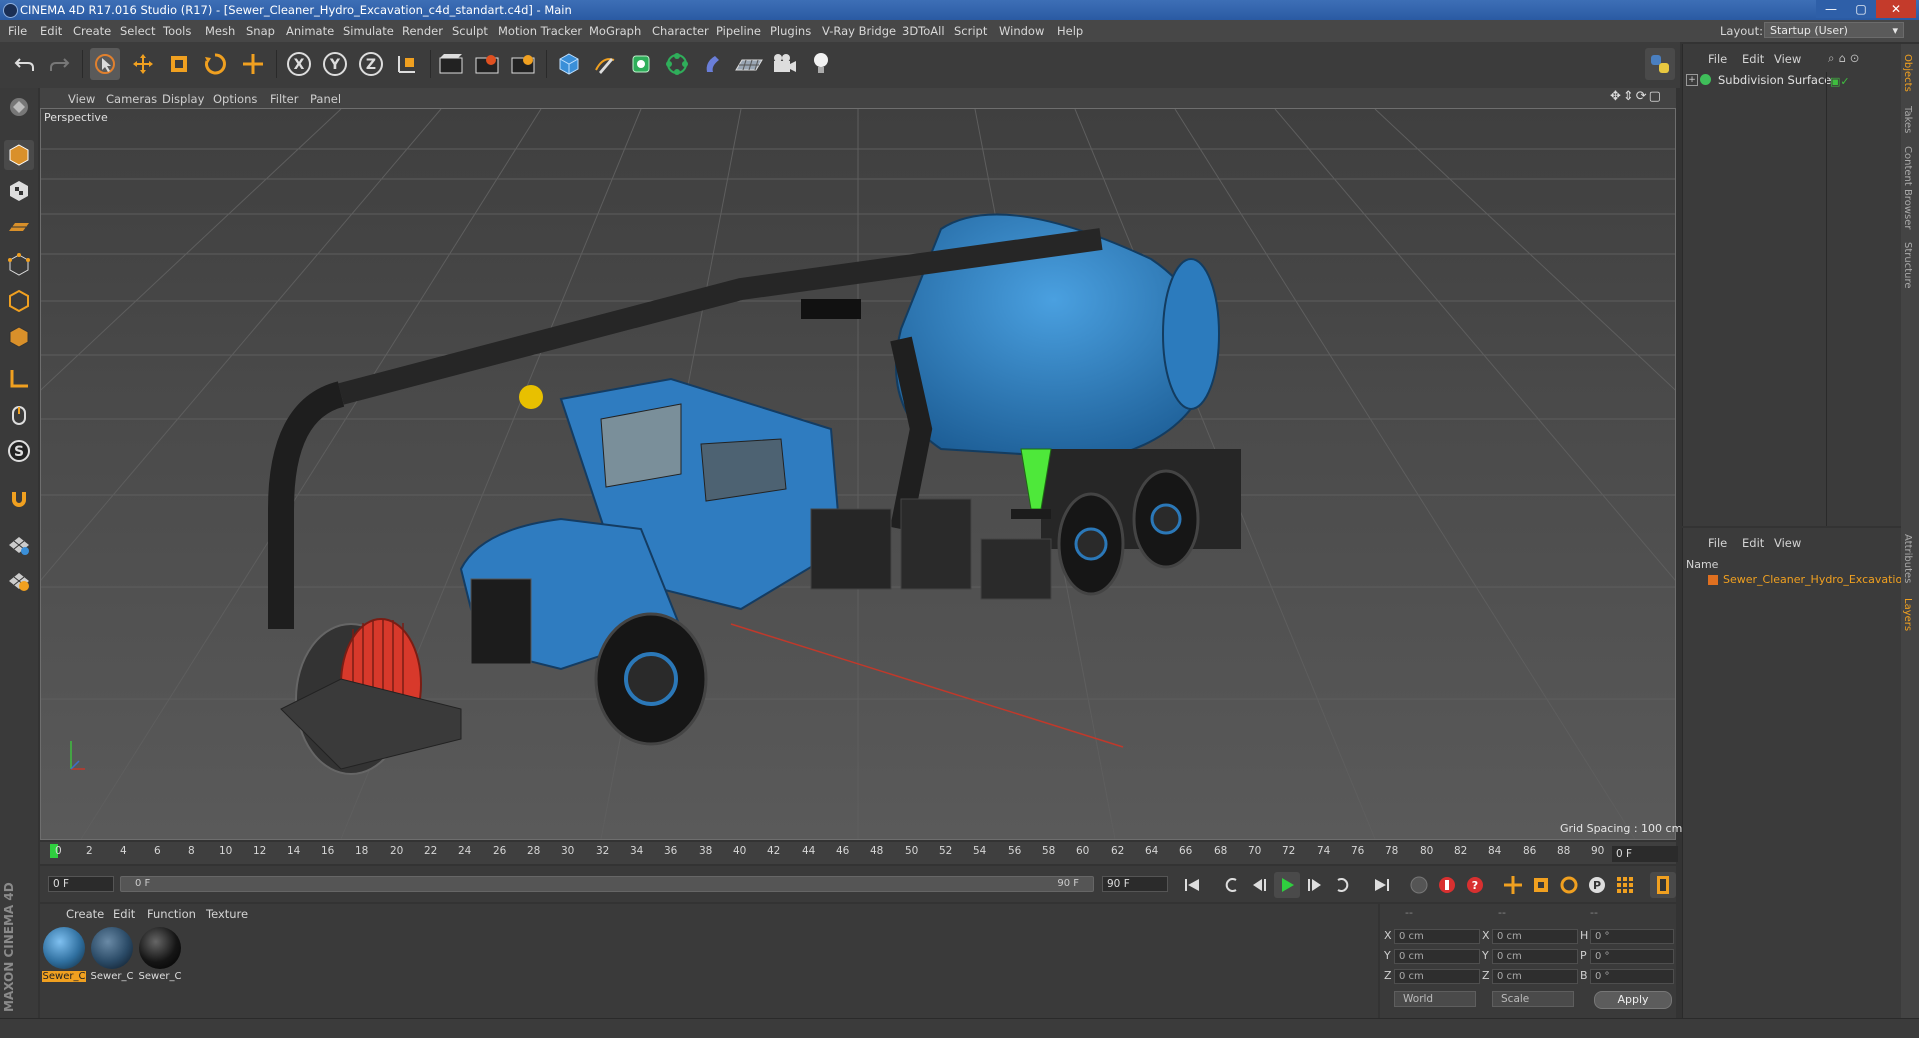 This screenshot has width=1919, height=1038. What do you see at coordinates (1907, 73) in the screenshot?
I see `side-tab-objects: Objects` at bounding box center [1907, 73].